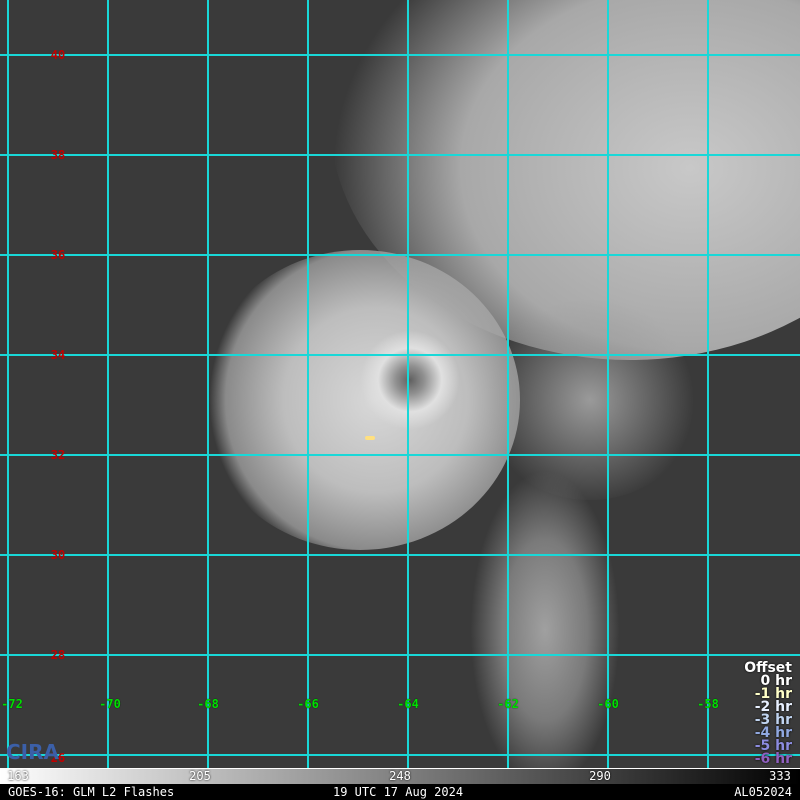 This screenshot has height=800, width=800. What do you see at coordinates (308, 704) in the screenshot?
I see `lon-label: -66` at bounding box center [308, 704].